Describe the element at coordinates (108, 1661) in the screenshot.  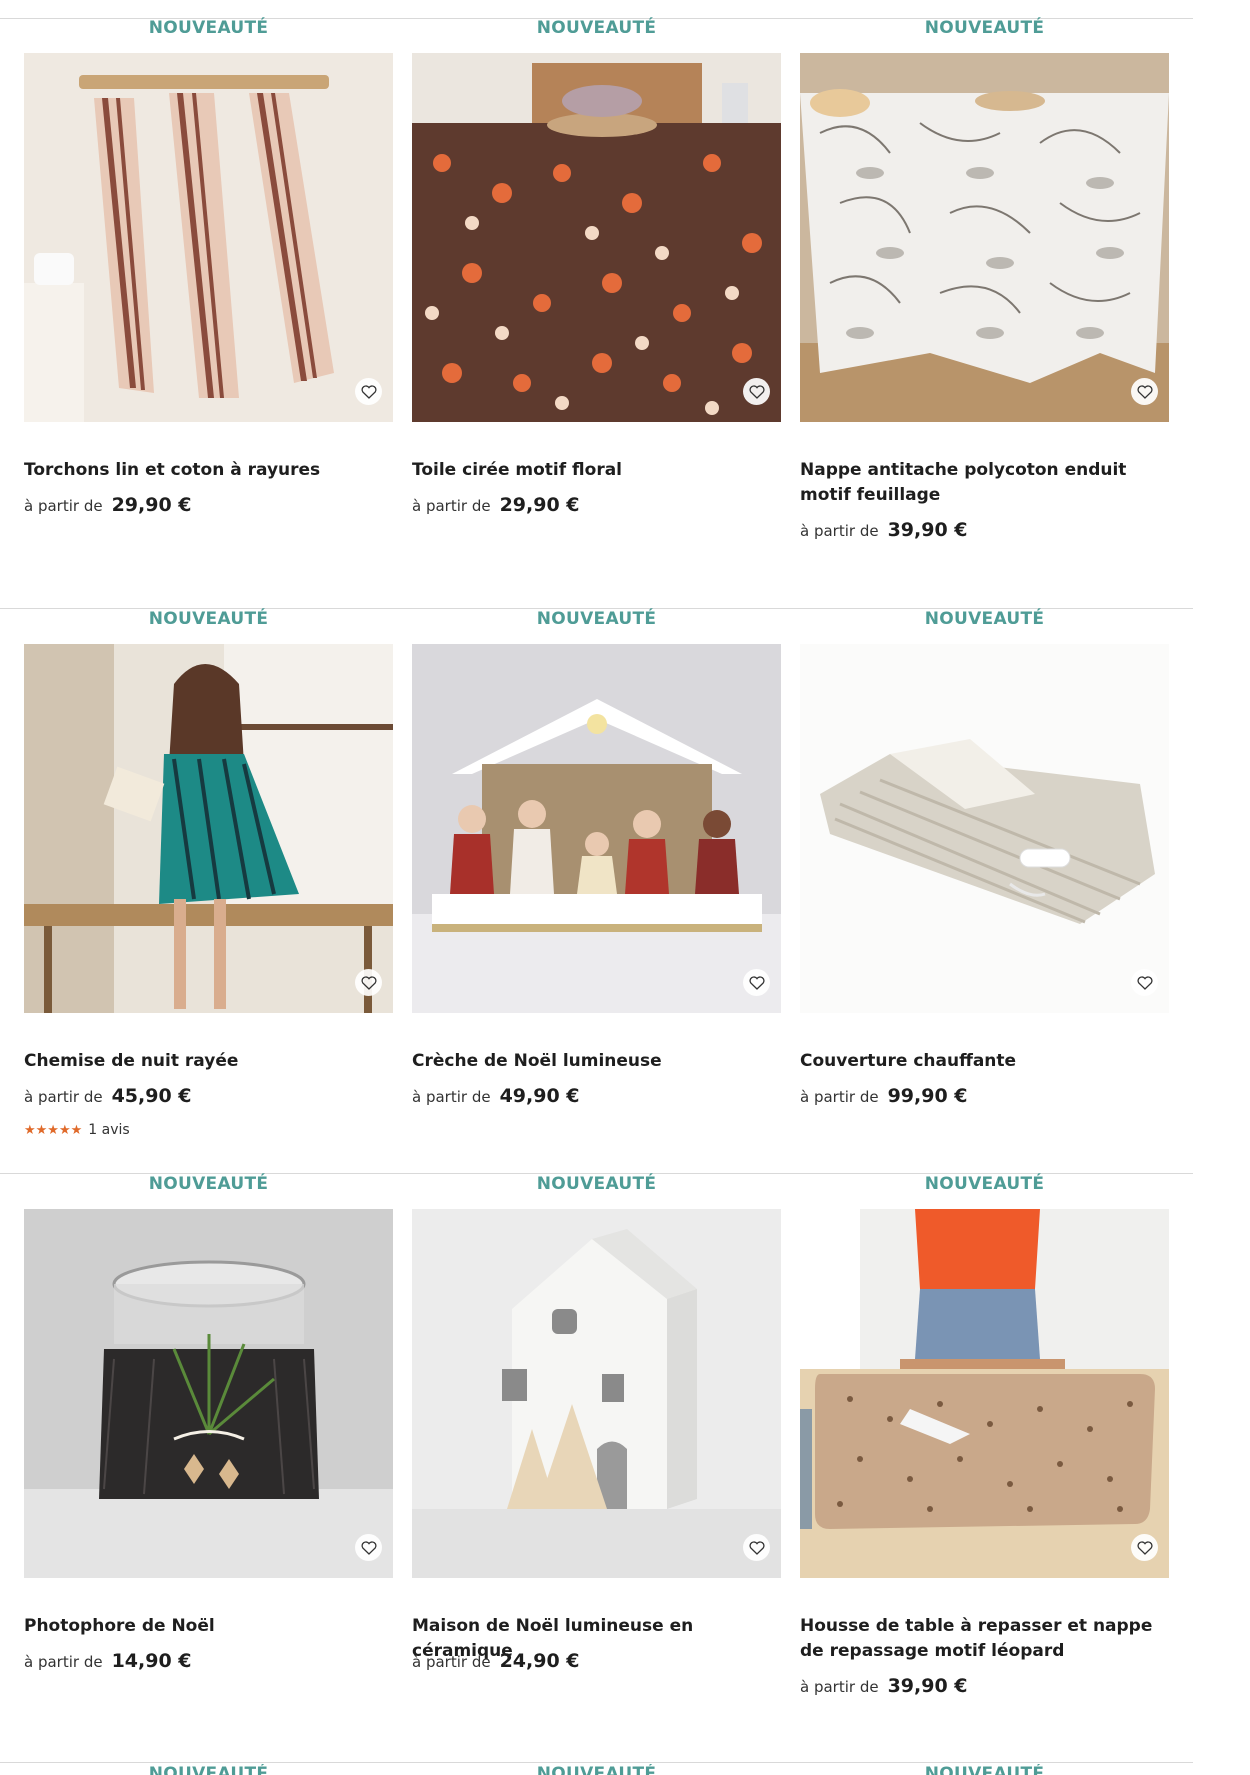
I see `price-row: à partir de 14,90 €` at that location.